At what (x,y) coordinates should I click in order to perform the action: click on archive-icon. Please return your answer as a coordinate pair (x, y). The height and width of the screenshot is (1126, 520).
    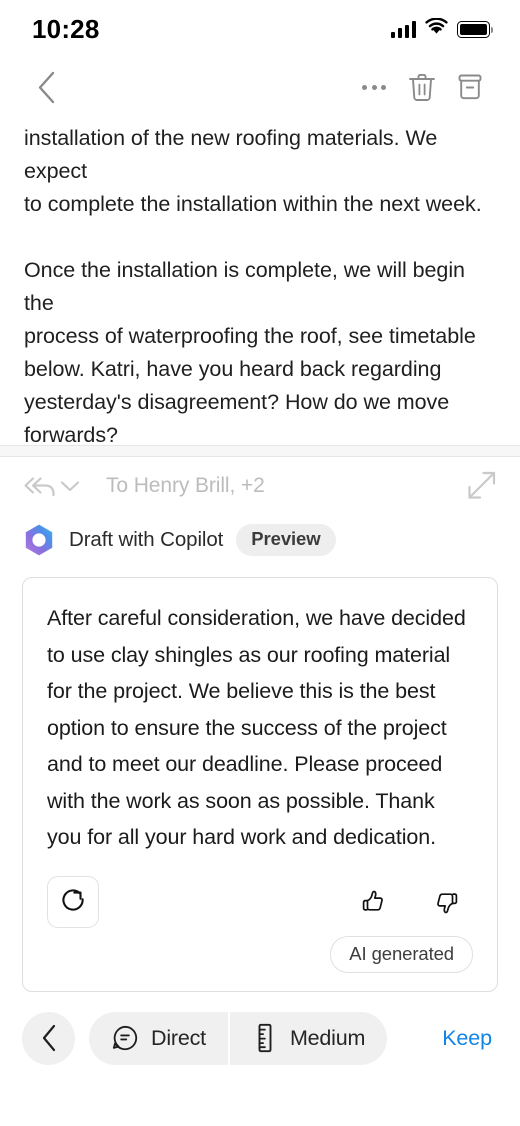
    Looking at the image, I should click on (470, 87).